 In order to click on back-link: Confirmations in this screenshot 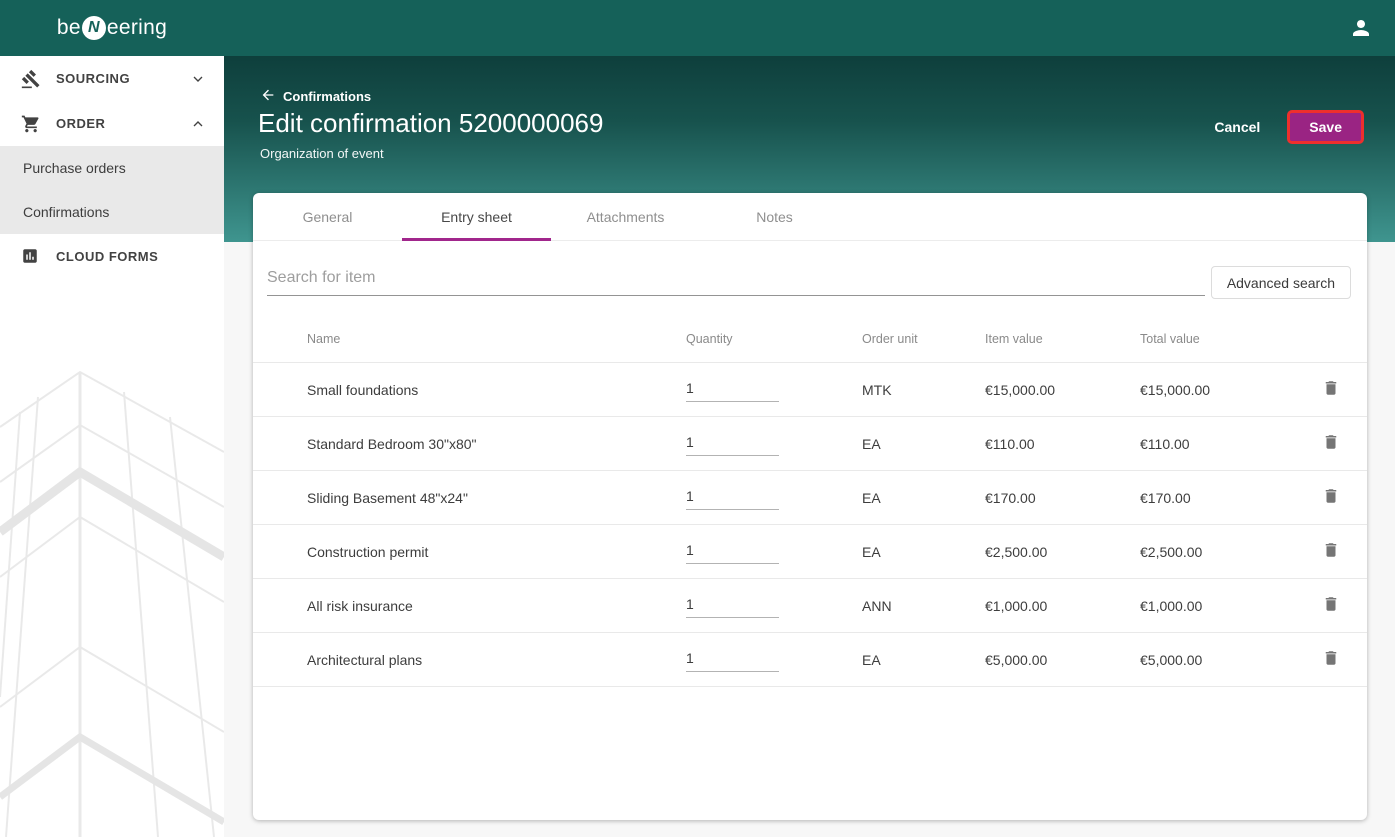, I will do `click(315, 96)`.